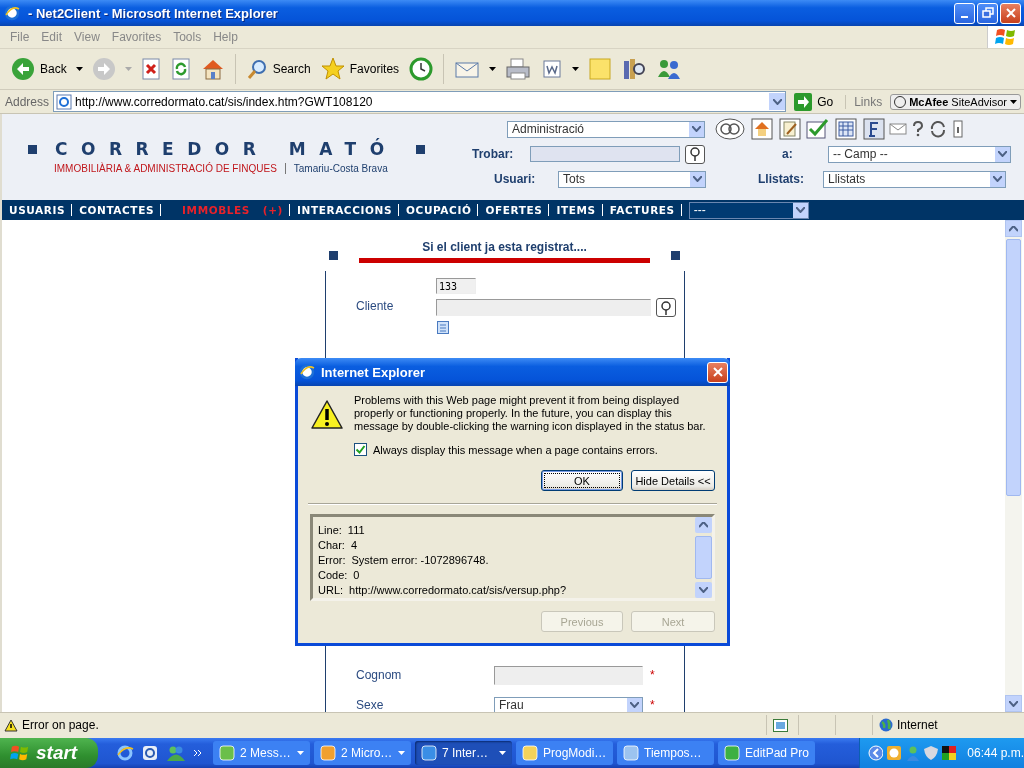  What do you see at coordinates (27, 101) in the screenshot?
I see `address-label: Address` at bounding box center [27, 101].